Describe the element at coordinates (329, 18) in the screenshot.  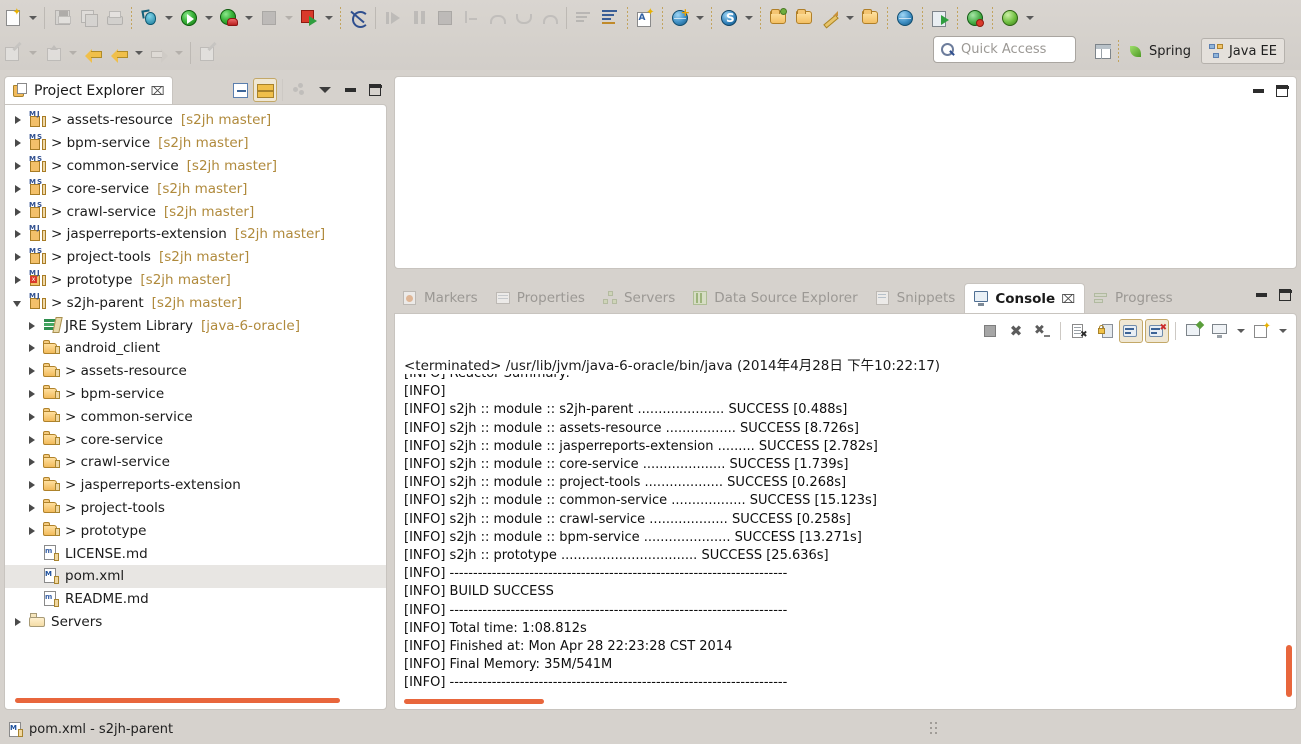
I see `stop-server-dropdown` at that location.